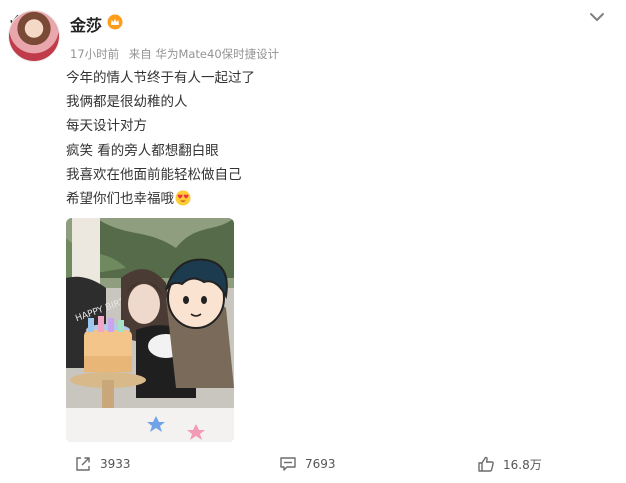 This screenshot has width=626, height=483. I want to click on post-photo: HAPPY BIRTHDAY, so click(150, 330).